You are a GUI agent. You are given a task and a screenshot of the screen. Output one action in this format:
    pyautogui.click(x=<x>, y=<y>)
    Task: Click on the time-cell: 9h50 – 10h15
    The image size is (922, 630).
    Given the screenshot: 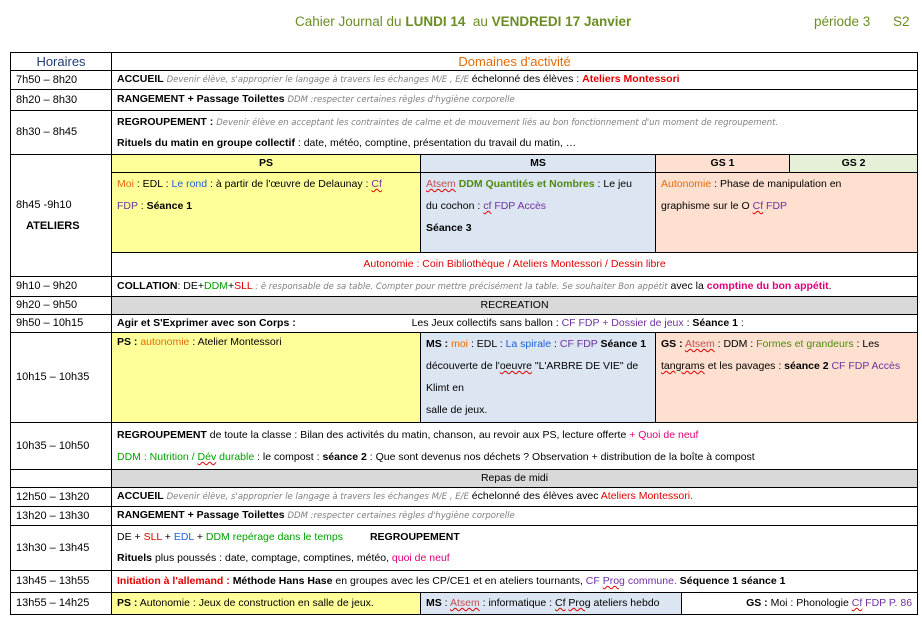 What is the action you would take?
    pyautogui.click(x=61, y=323)
    